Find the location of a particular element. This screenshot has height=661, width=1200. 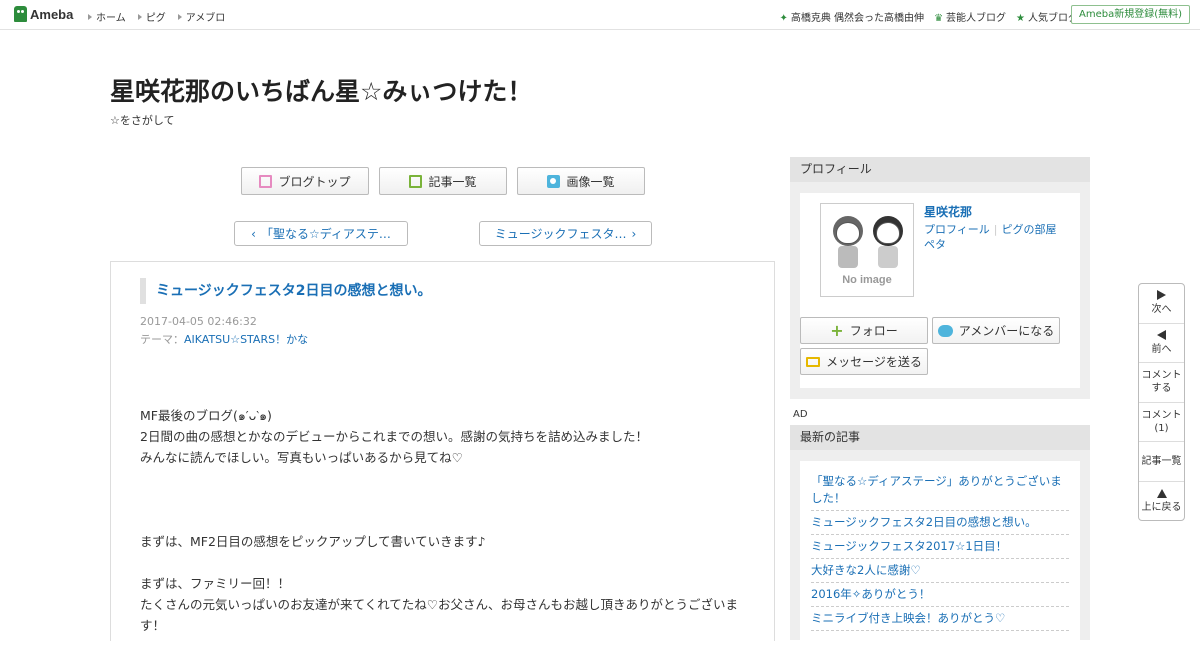

star-icon: ★ is located at coordinates (1020, 18).